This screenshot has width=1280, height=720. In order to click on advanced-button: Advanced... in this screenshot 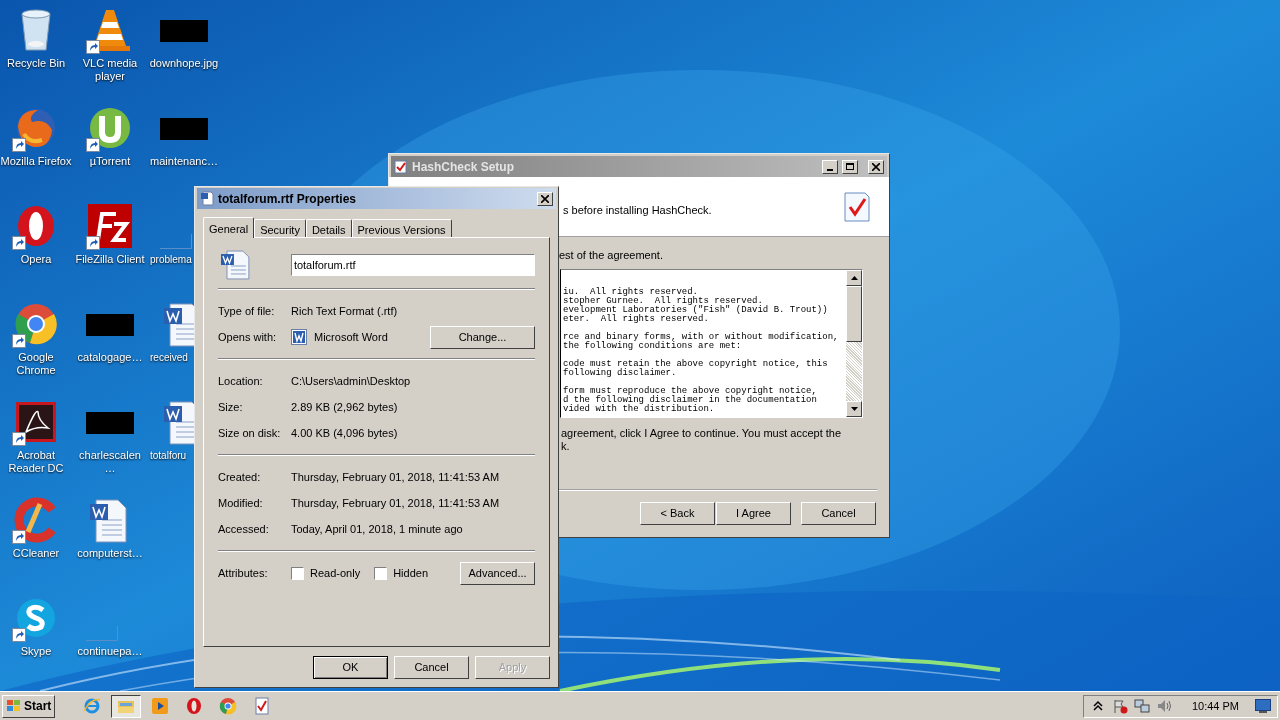, I will do `click(497, 573)`.